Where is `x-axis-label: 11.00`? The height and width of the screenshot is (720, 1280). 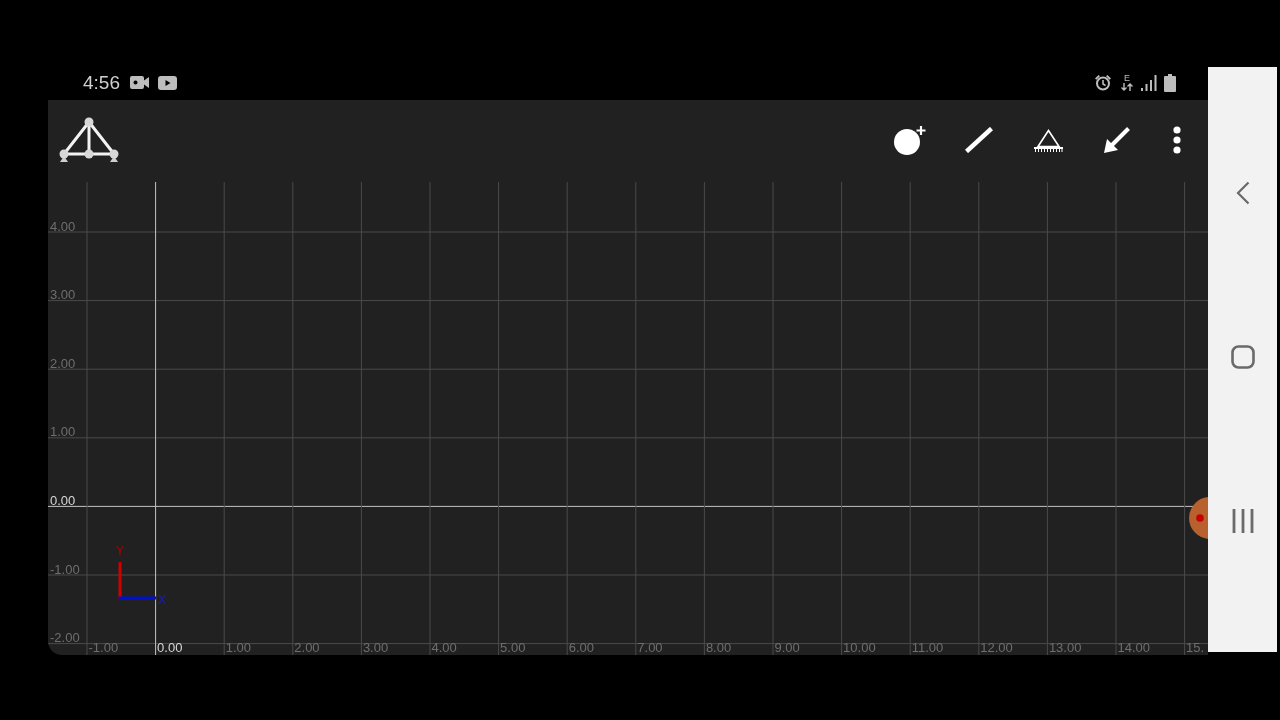 x-axis-label: 11.00 is located at coordinates (927, 647).